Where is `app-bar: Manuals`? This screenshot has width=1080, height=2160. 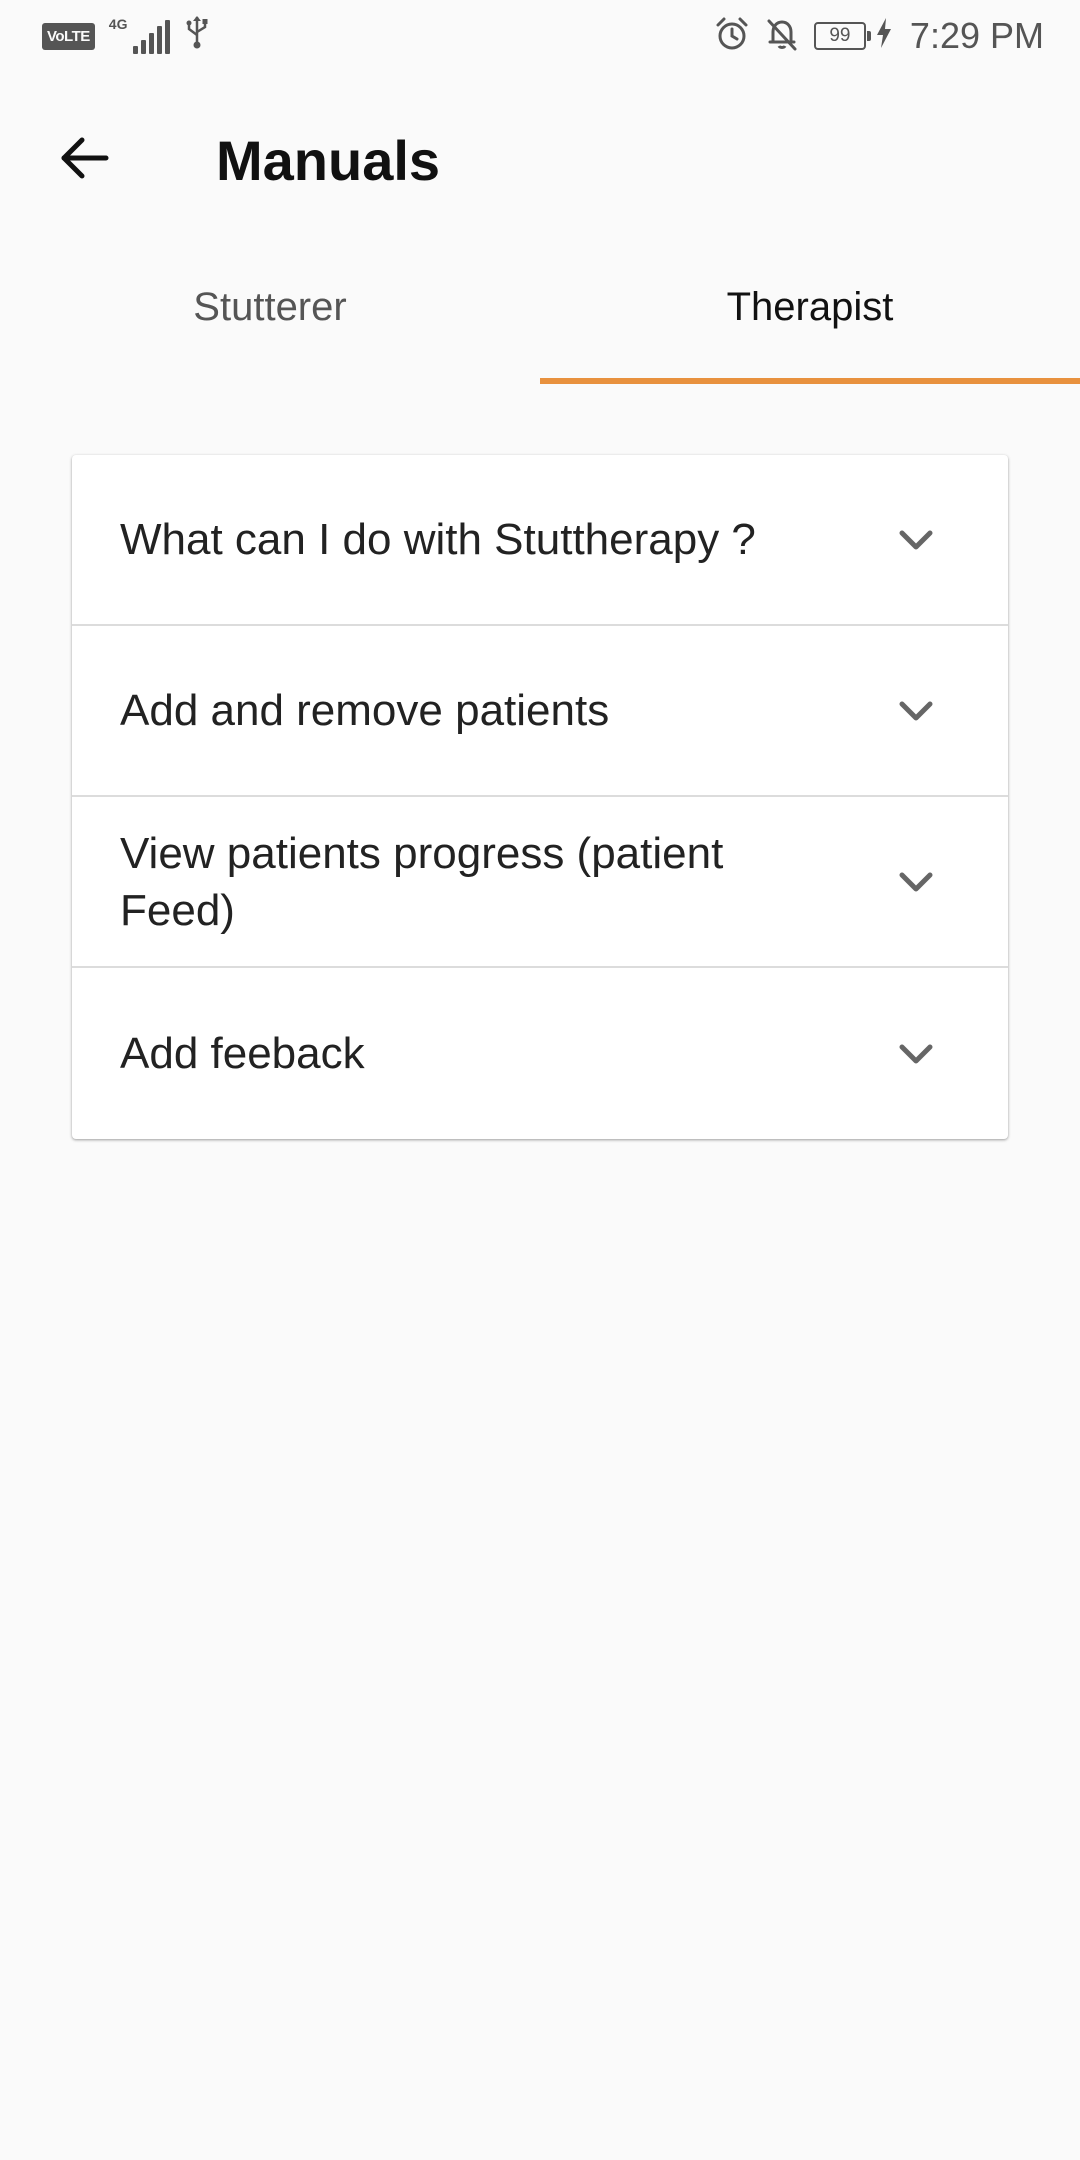
app-bar: Manuals is located at coordinates (540, 160).